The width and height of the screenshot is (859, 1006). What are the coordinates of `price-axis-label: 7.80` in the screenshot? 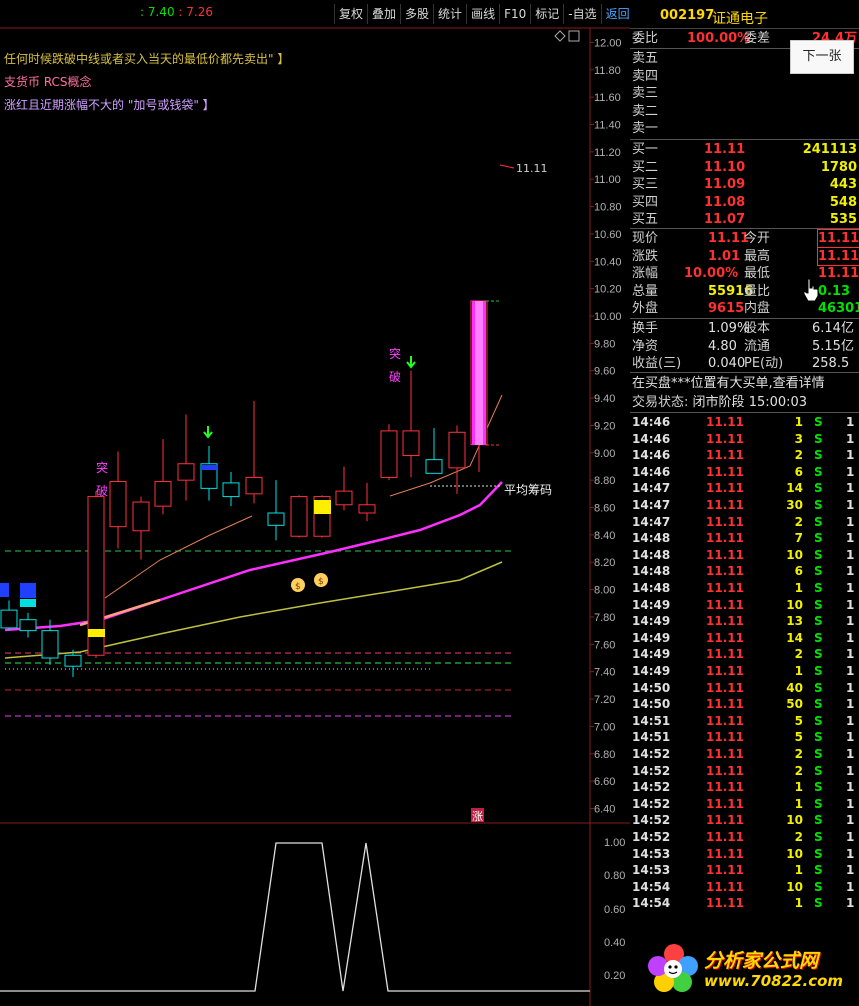 It's located at (604, 618).